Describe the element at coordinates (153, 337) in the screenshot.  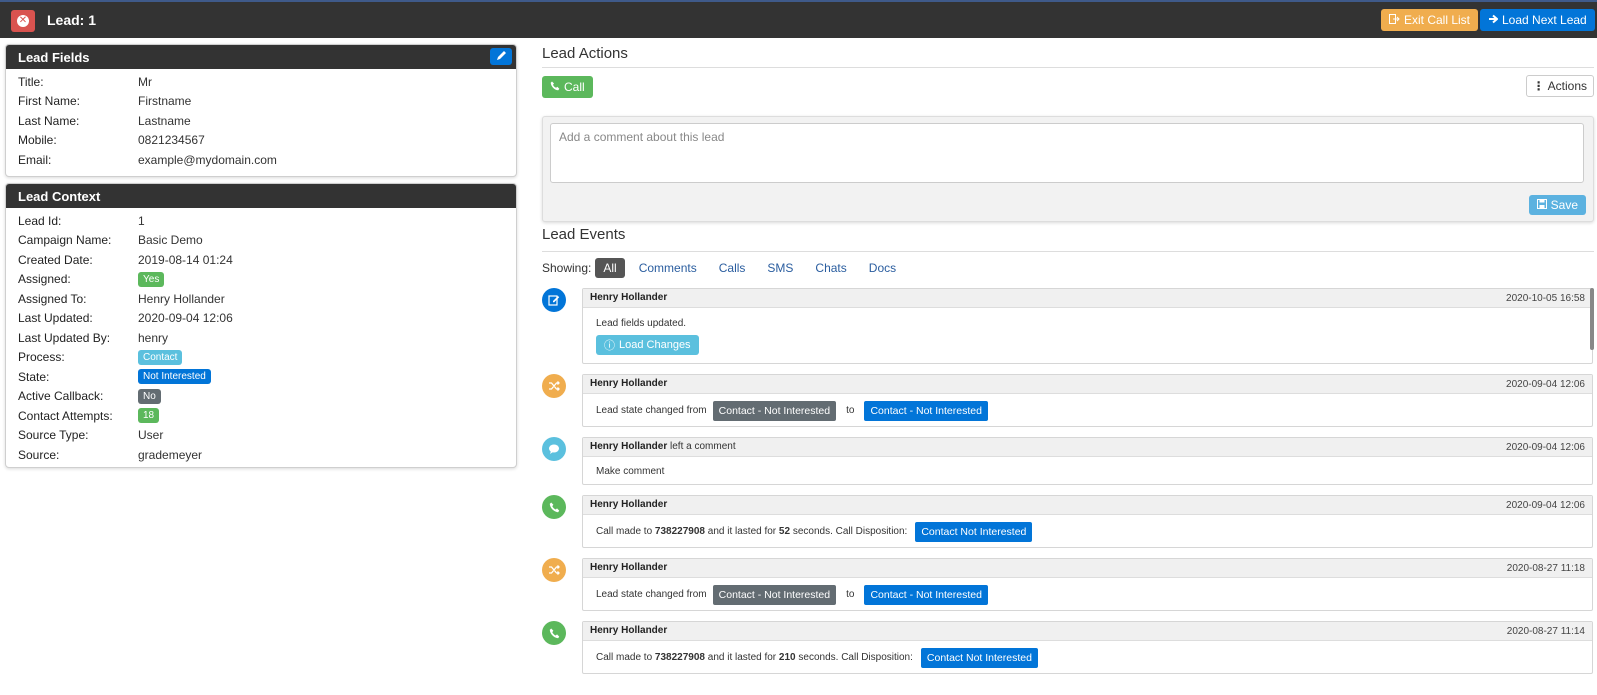
I see `lead-context-value: henry` at that location.